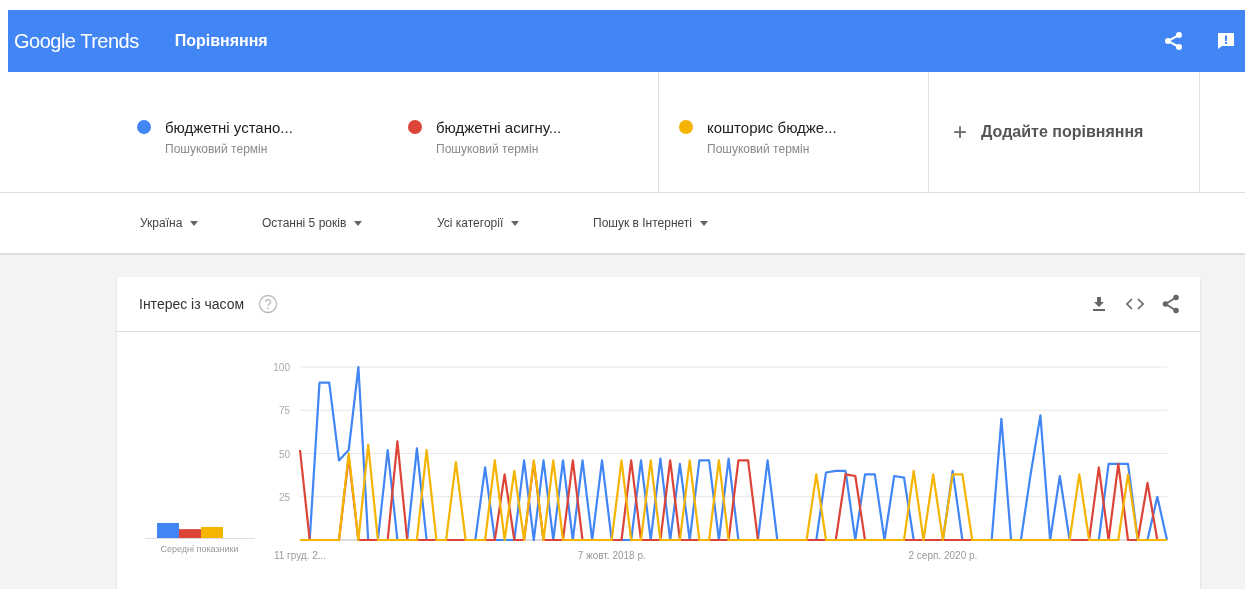 The height and width of the screenshot is (589, 1245). What do you see at coordinates (1135, 304) in the screenshot?
I see `embed-icon` at bounding box center [1135, 304].